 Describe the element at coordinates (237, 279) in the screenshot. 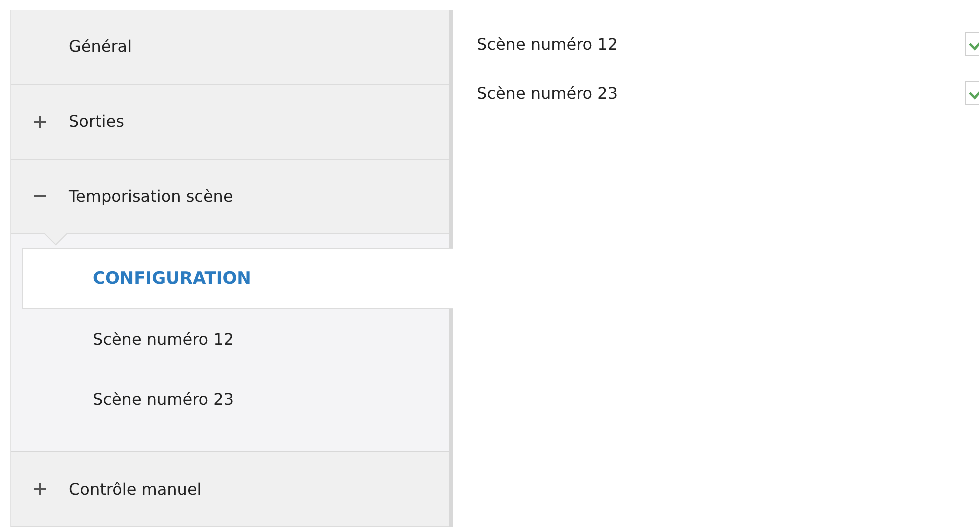

I see `tree-subitem: CONFIGURATION` at that location.